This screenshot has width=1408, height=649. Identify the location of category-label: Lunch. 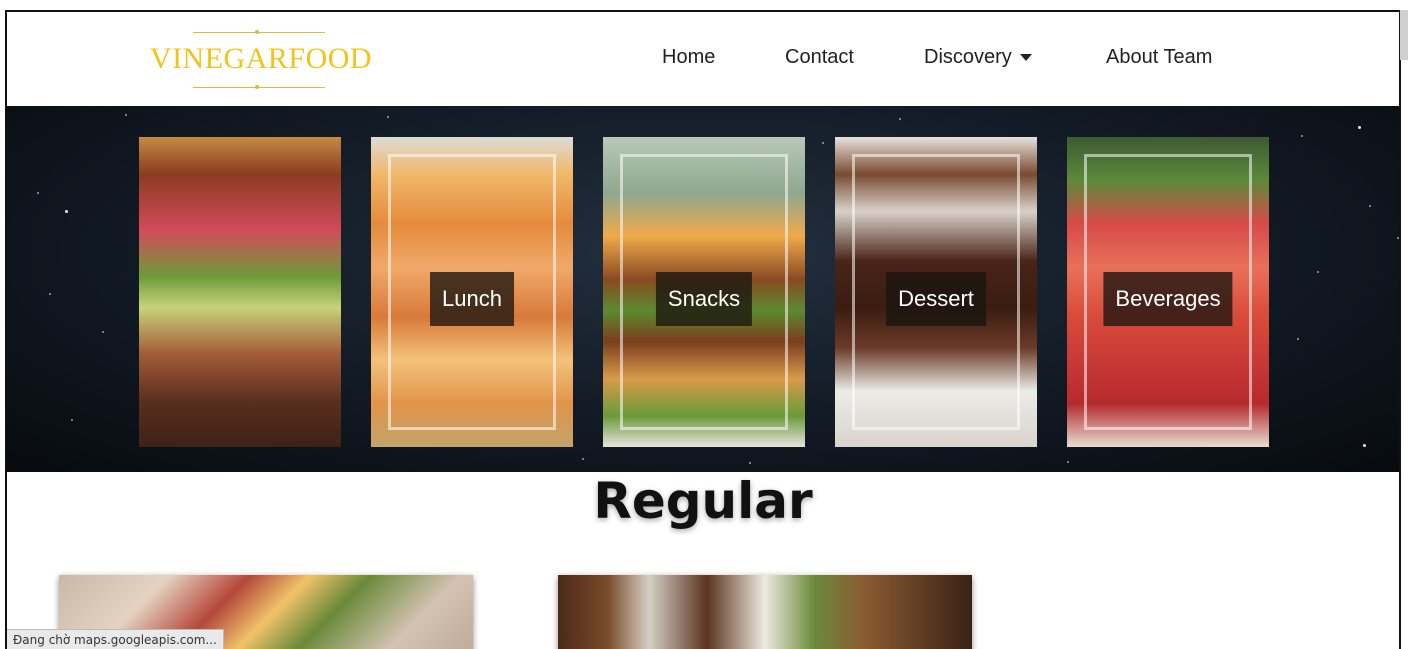
(472, 299).